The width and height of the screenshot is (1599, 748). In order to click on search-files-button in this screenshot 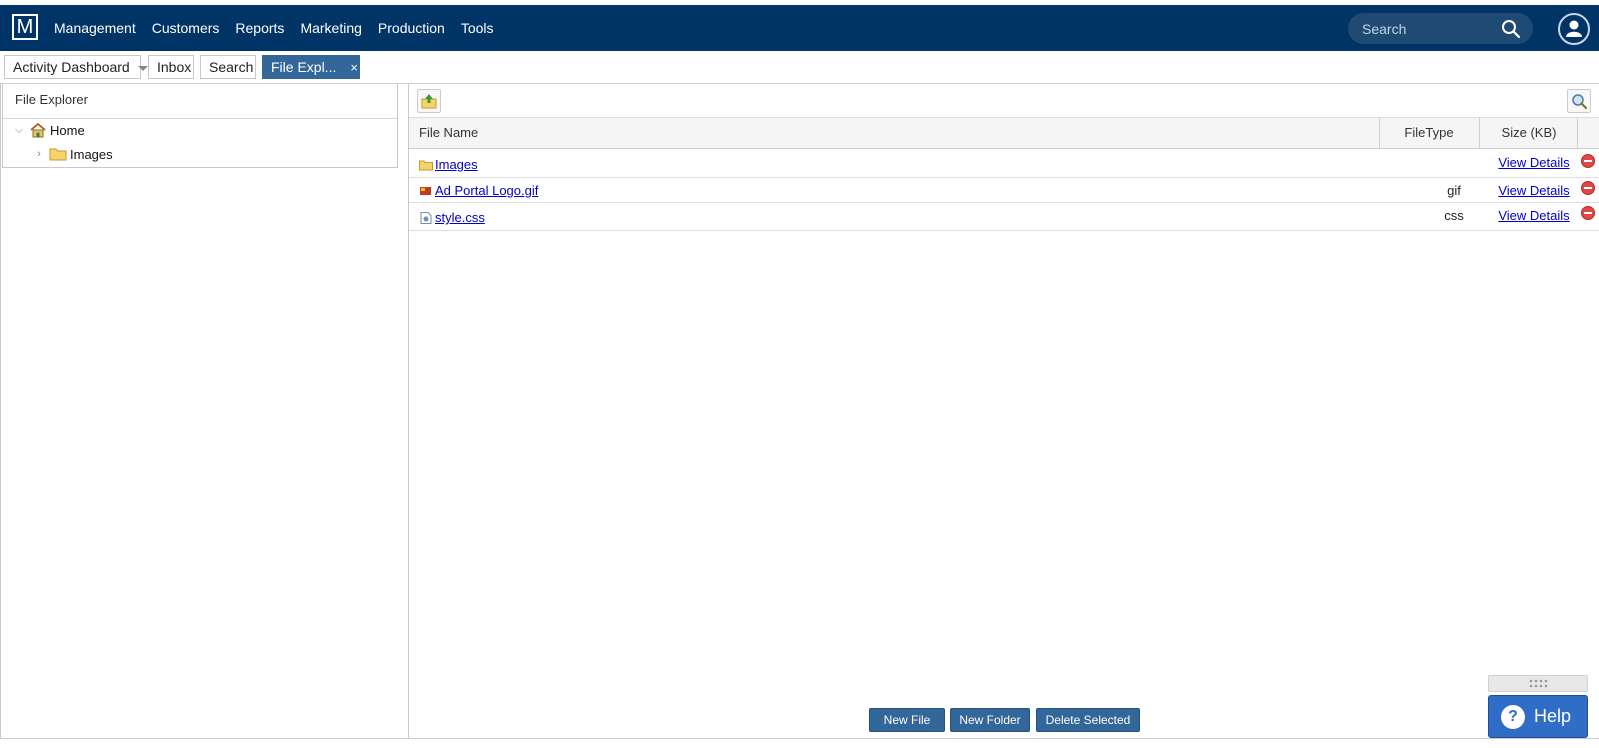, I will do `click(1579, 101)`.